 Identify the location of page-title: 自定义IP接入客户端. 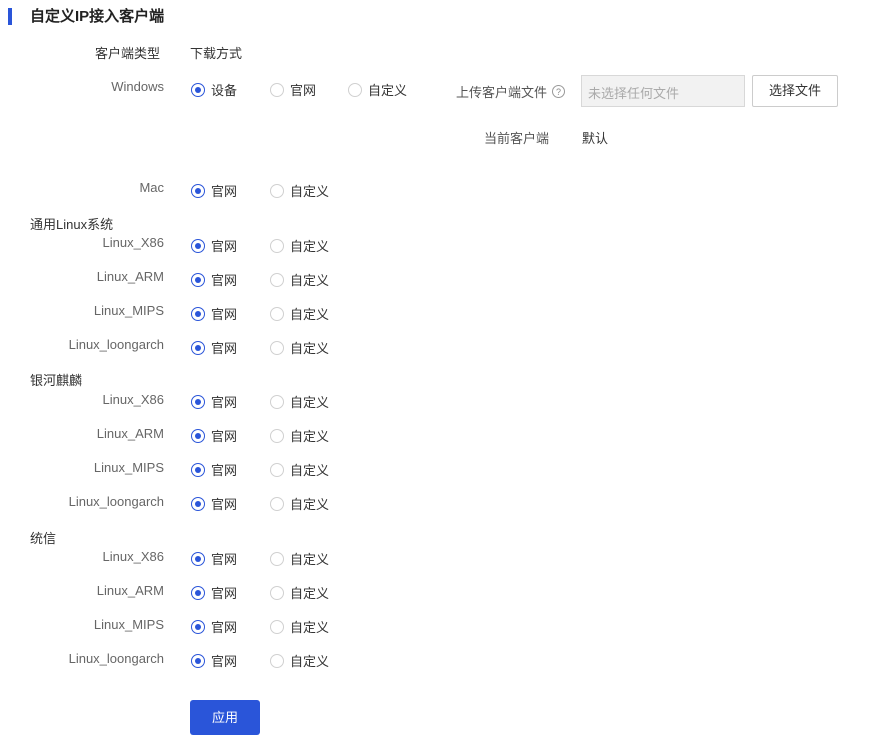
(97, 16).